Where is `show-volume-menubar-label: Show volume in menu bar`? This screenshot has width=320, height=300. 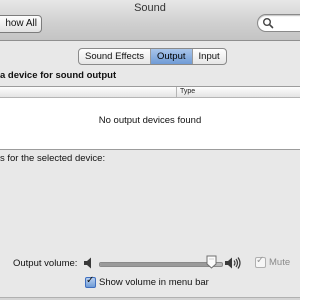
show-volume-menubar-label: Show volume in menu bar is located at coordinates (154, 282).